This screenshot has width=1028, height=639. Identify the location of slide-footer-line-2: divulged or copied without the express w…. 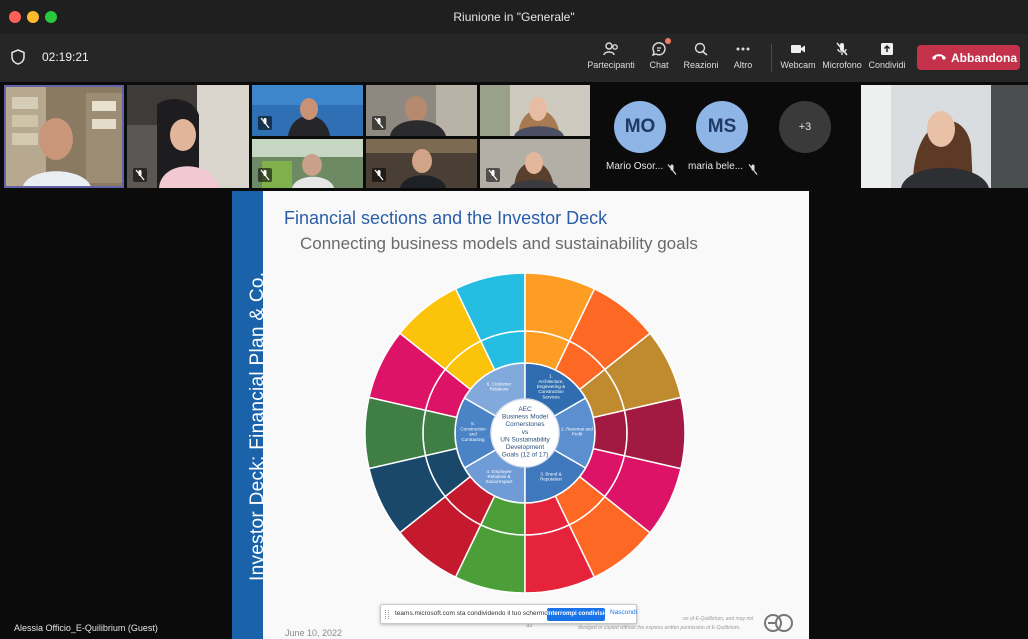
(659, 628).